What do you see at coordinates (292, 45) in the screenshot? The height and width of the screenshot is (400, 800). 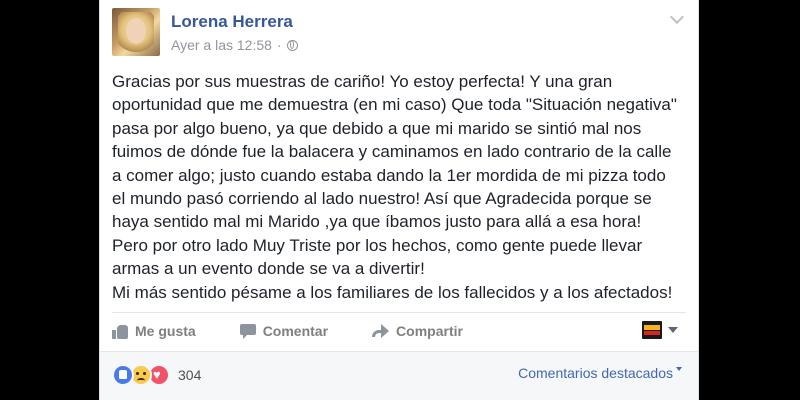 I see `globe-icon` at bounding box center [292, 45].